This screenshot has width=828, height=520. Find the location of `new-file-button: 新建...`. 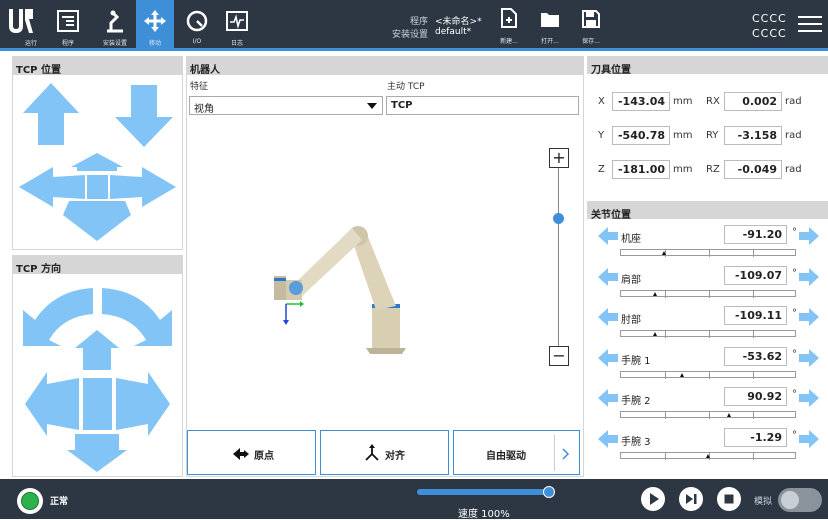

new-file-button: 新建... is located at coordinates (509, 26).